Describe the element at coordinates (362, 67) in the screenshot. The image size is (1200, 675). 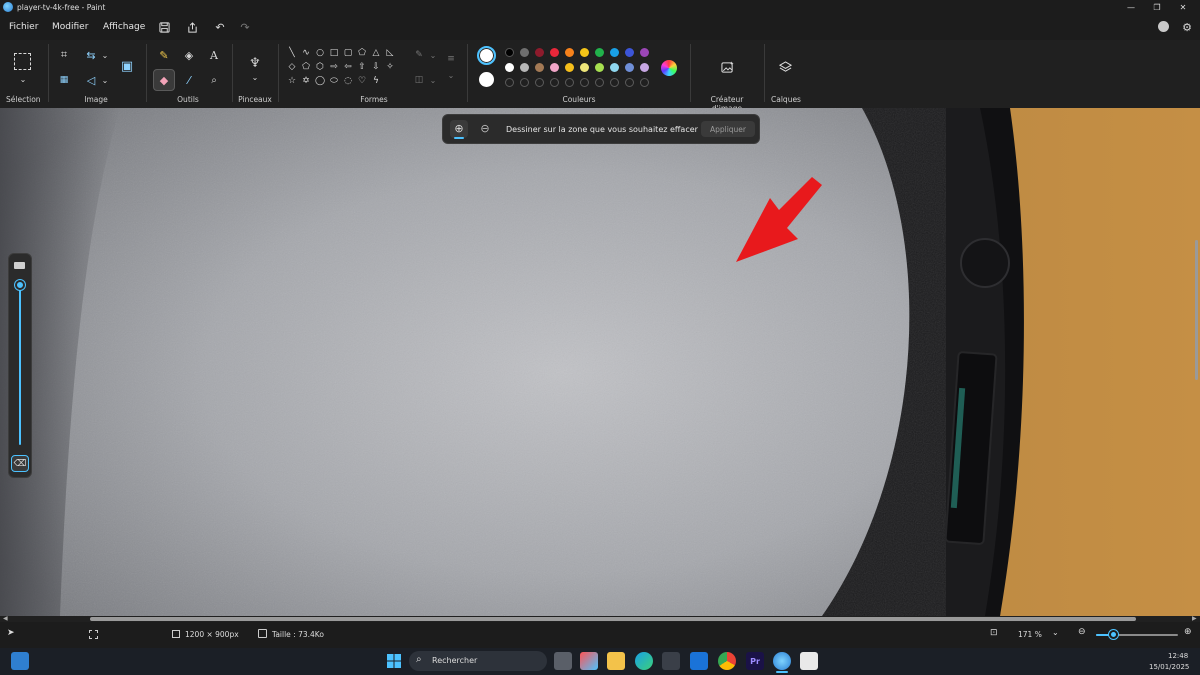
I see `up-arrow-shape-icon: ⇧` at that location.